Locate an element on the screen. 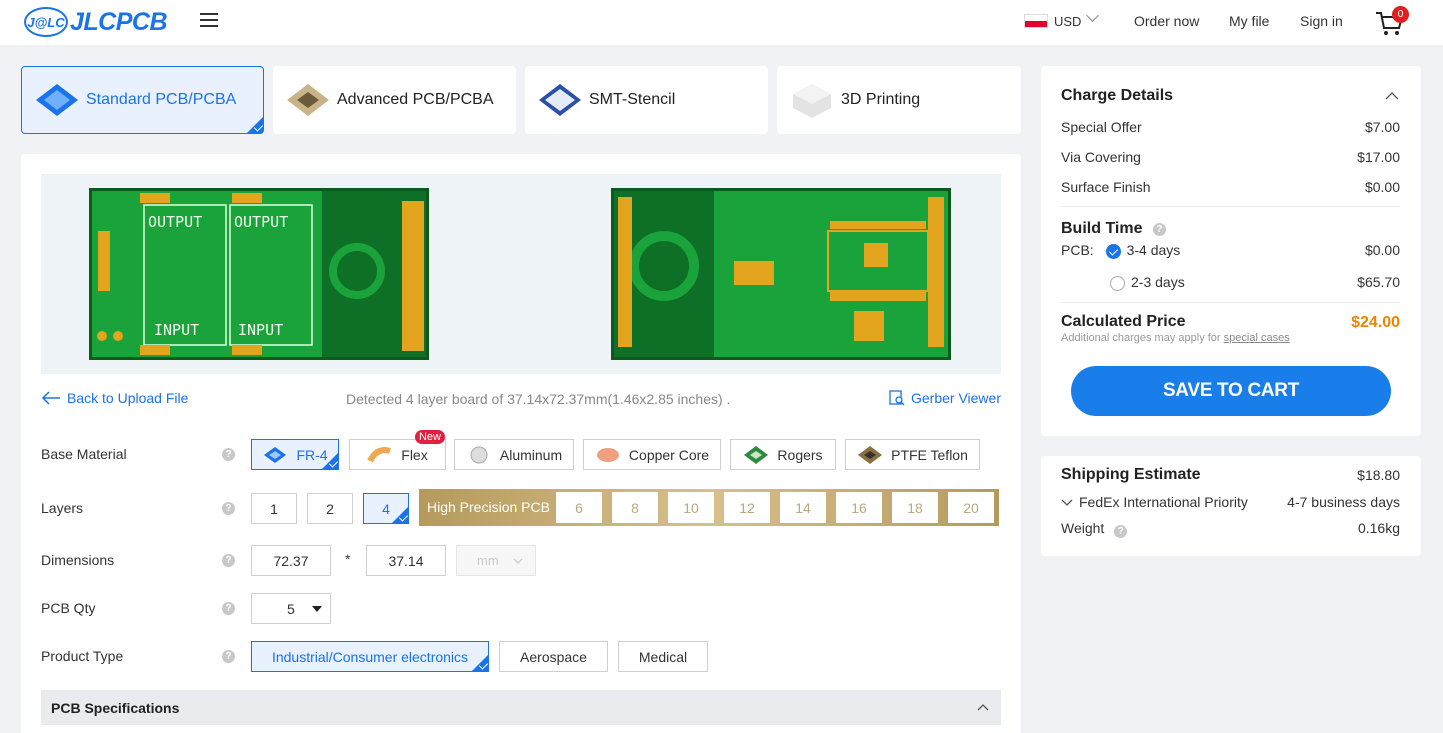  layers-option-4: 4 is located at coordinates (386, 508).